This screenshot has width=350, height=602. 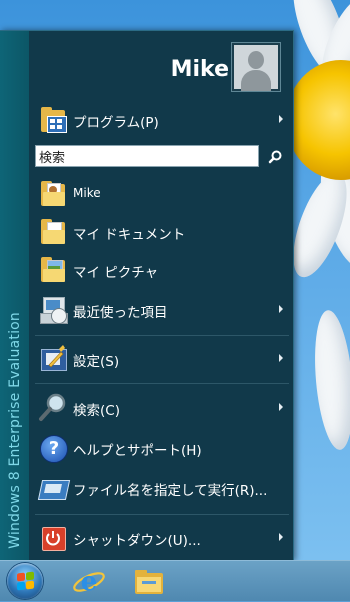 What do you see at coordinates (53, 310) in the screenshot?
I see `recent-items-icon` at bounding box center [53, 310].